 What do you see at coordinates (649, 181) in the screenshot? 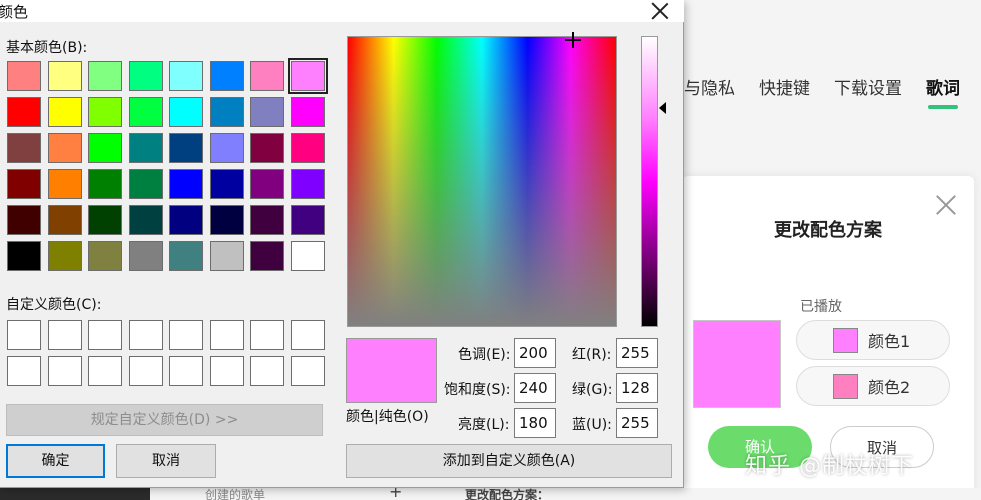
I see `luminance-slider` at bounding box center [649, 181].